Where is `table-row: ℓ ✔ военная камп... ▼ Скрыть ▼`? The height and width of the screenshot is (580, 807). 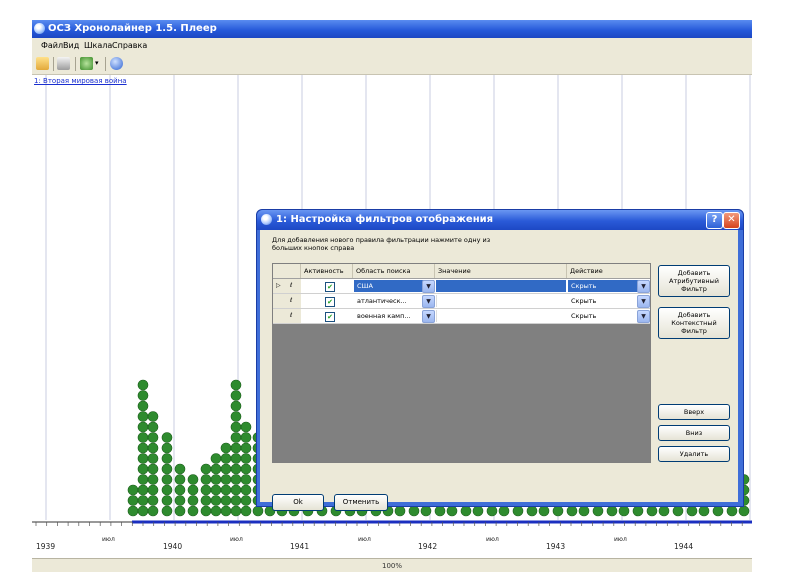
table-row: ℓ ✔ военная камп... ▼ Скрыть ▼ is located at coordinates (461, 316).